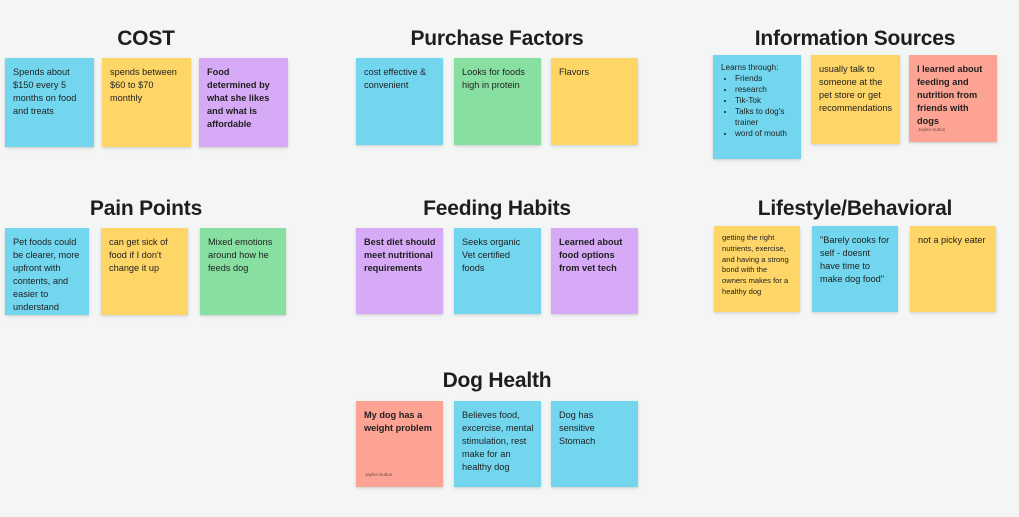  What do you see at coordinates (497, 101) in the screenshot?
I see `sticky-note: Looks for foods high in protein` at bounding box center [497, 101].